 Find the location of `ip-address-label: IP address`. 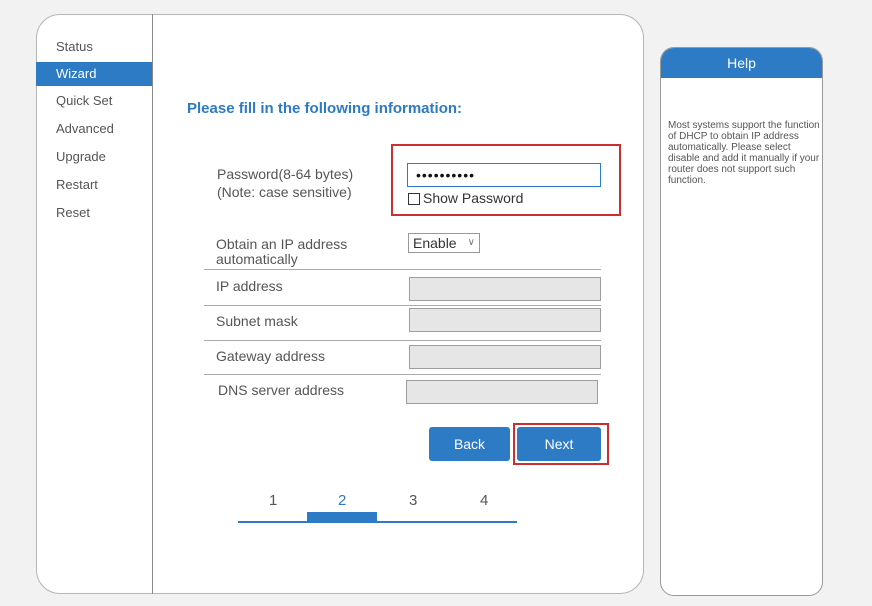

ip-address-label: IP address is located at coordinates (249, 286).